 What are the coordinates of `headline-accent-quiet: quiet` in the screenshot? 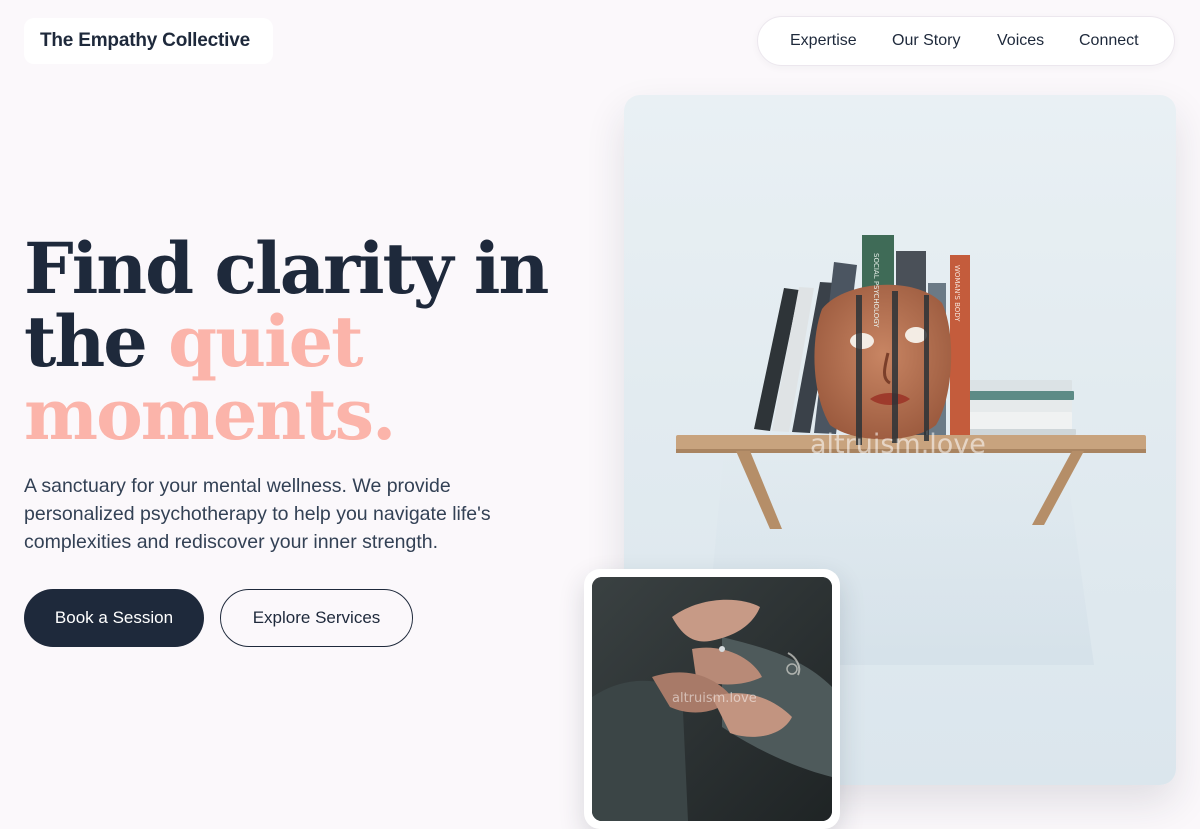 It's located at (265, 341).